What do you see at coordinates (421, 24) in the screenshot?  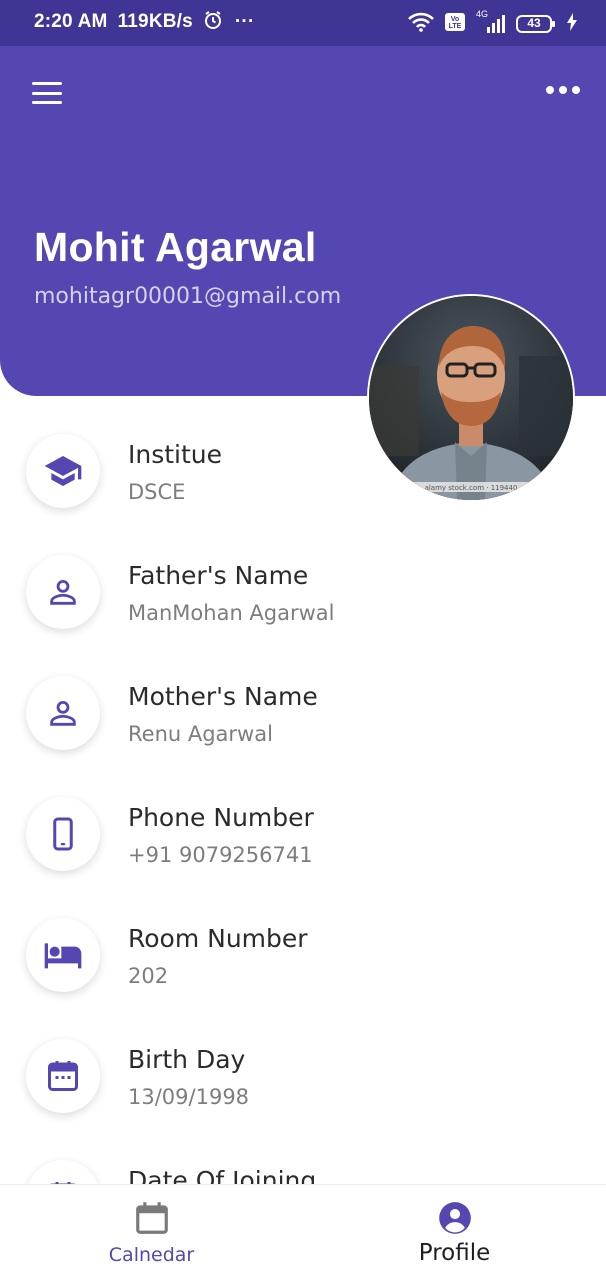 I see `wifi-icon` at bounding box center [421, 24].